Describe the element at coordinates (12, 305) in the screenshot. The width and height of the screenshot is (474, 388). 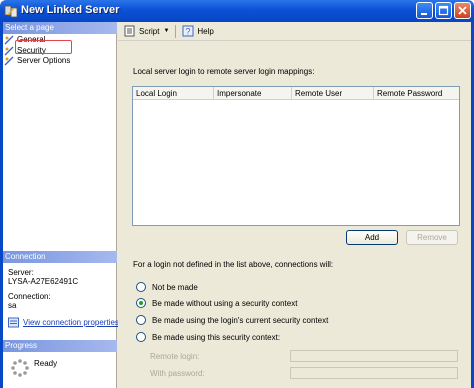
I see `connection-value: sa` at that location.